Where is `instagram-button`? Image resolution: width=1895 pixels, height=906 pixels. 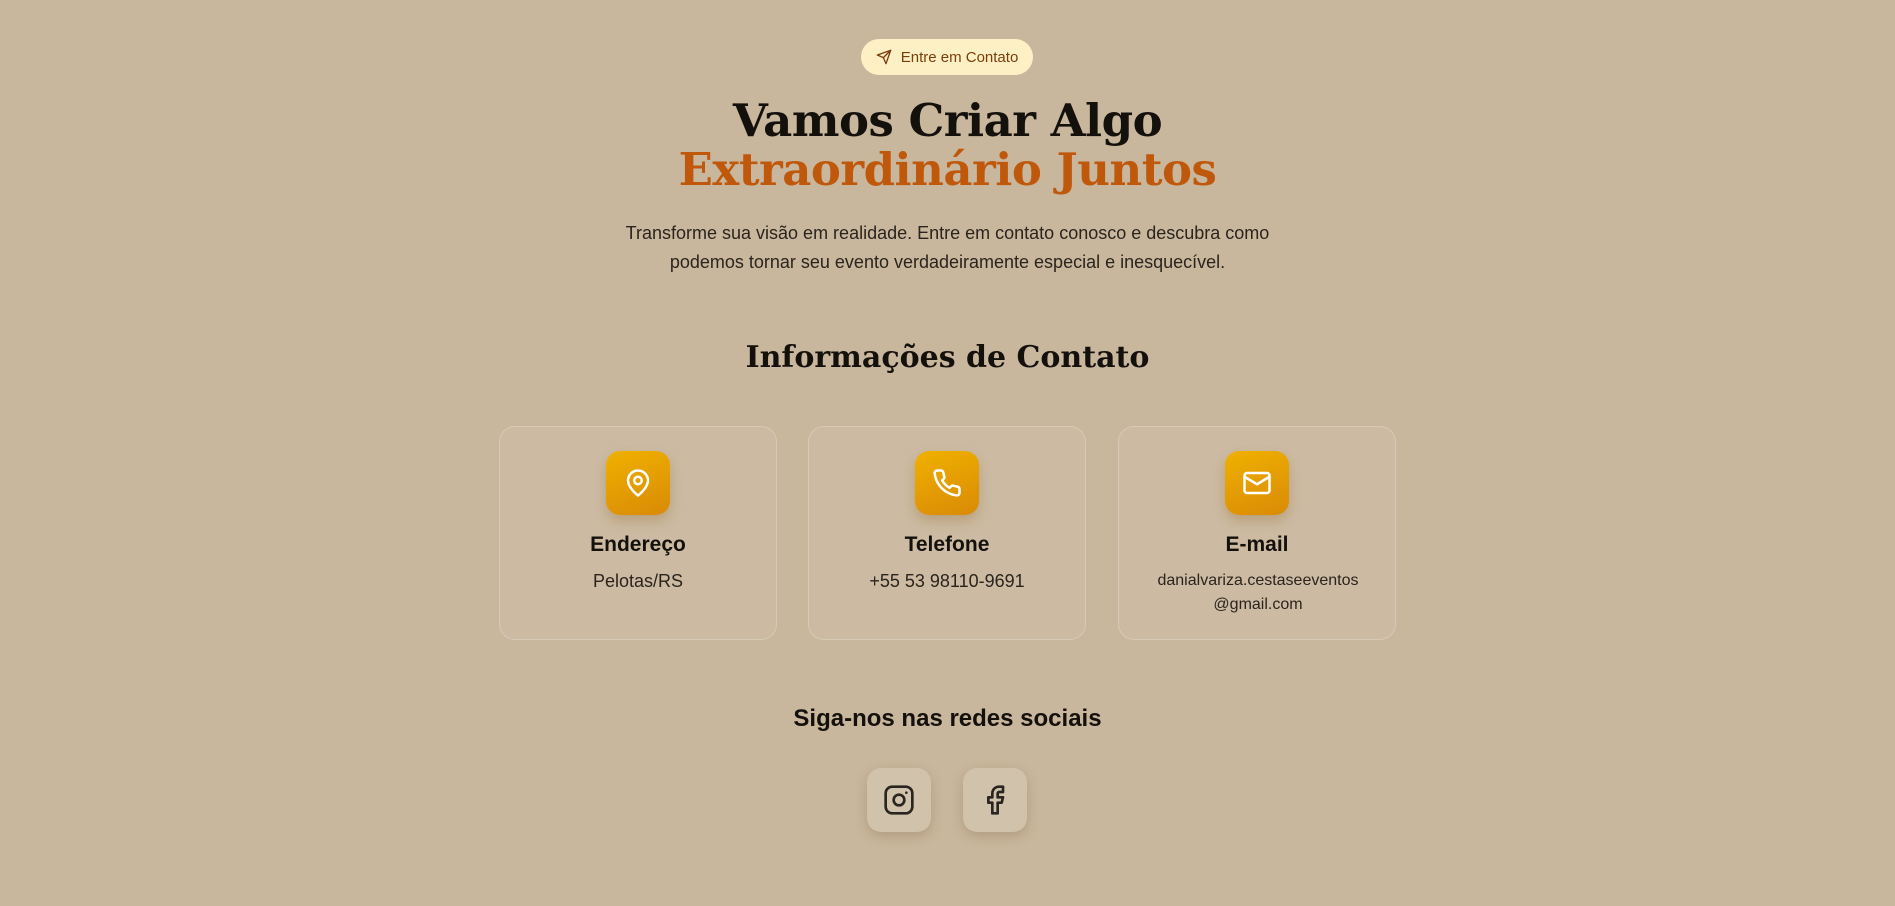 instagram-button is located at coordinates (899, 800).